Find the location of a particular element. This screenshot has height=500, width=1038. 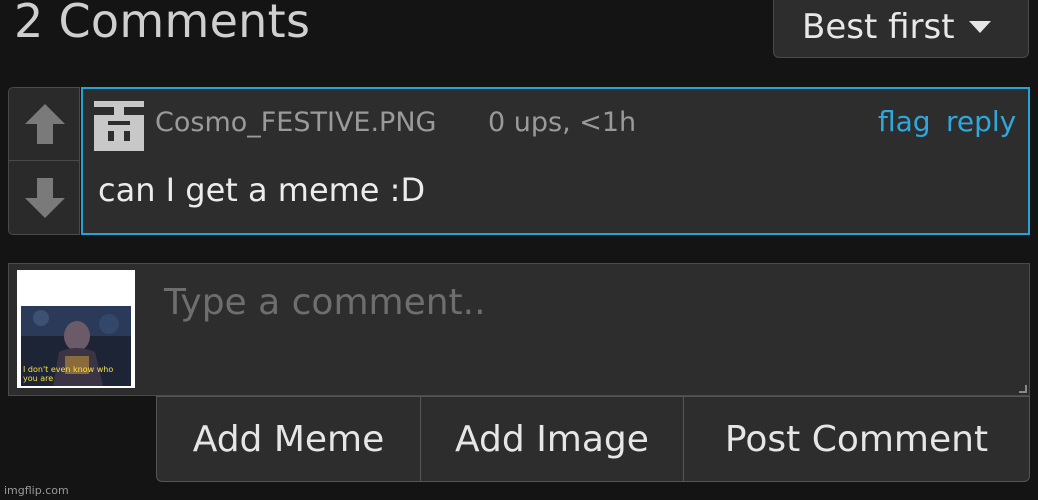

comment-username: Cosmo_FESTIVE.PNG is located at coordinates (295, 122).